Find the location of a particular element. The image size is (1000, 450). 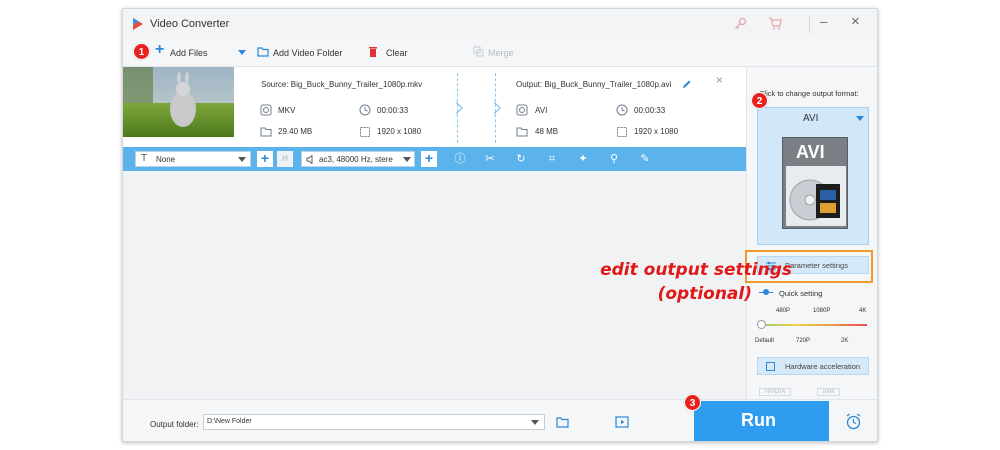

run-label: Run is located at coordinates (758, 420).